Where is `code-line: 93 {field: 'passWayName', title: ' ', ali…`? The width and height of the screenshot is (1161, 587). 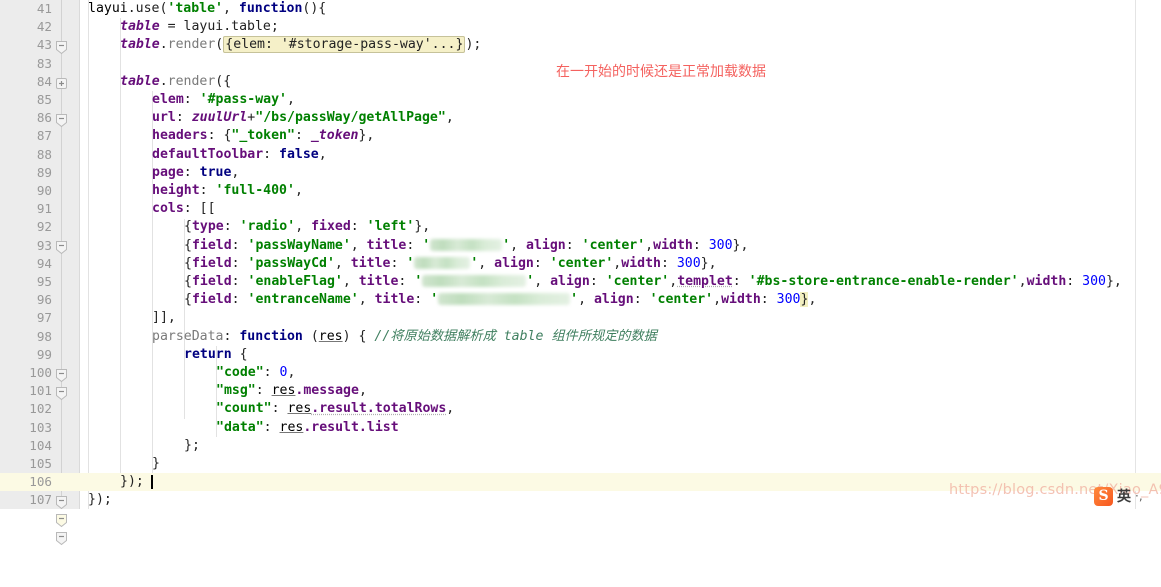 code-line: 93 {field: 'passWayName', title: ' ', ali… is located at coordinates (580, 246).